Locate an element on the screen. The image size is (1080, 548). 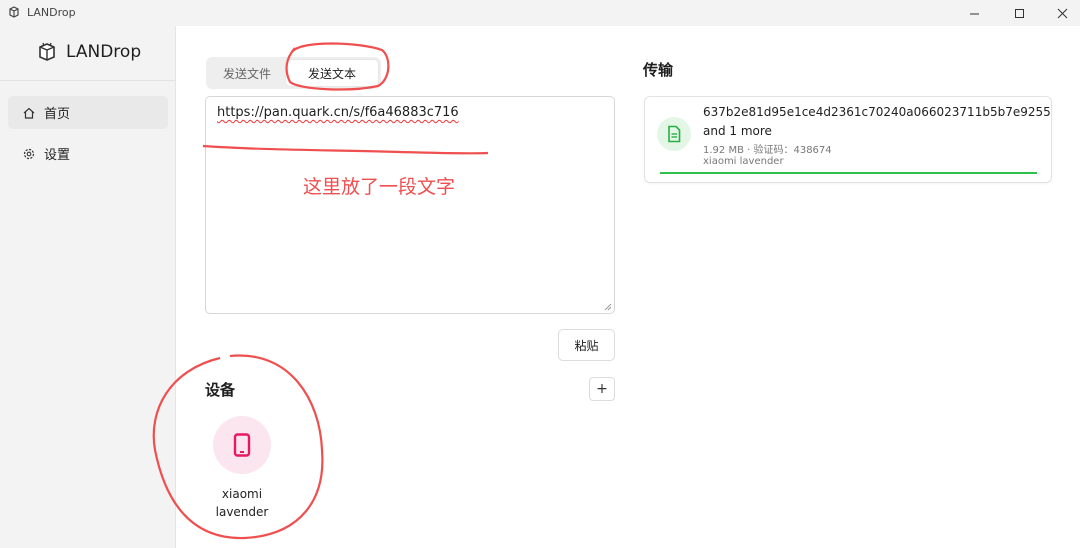
app-logo-icon is located at coordinates (14, 12).